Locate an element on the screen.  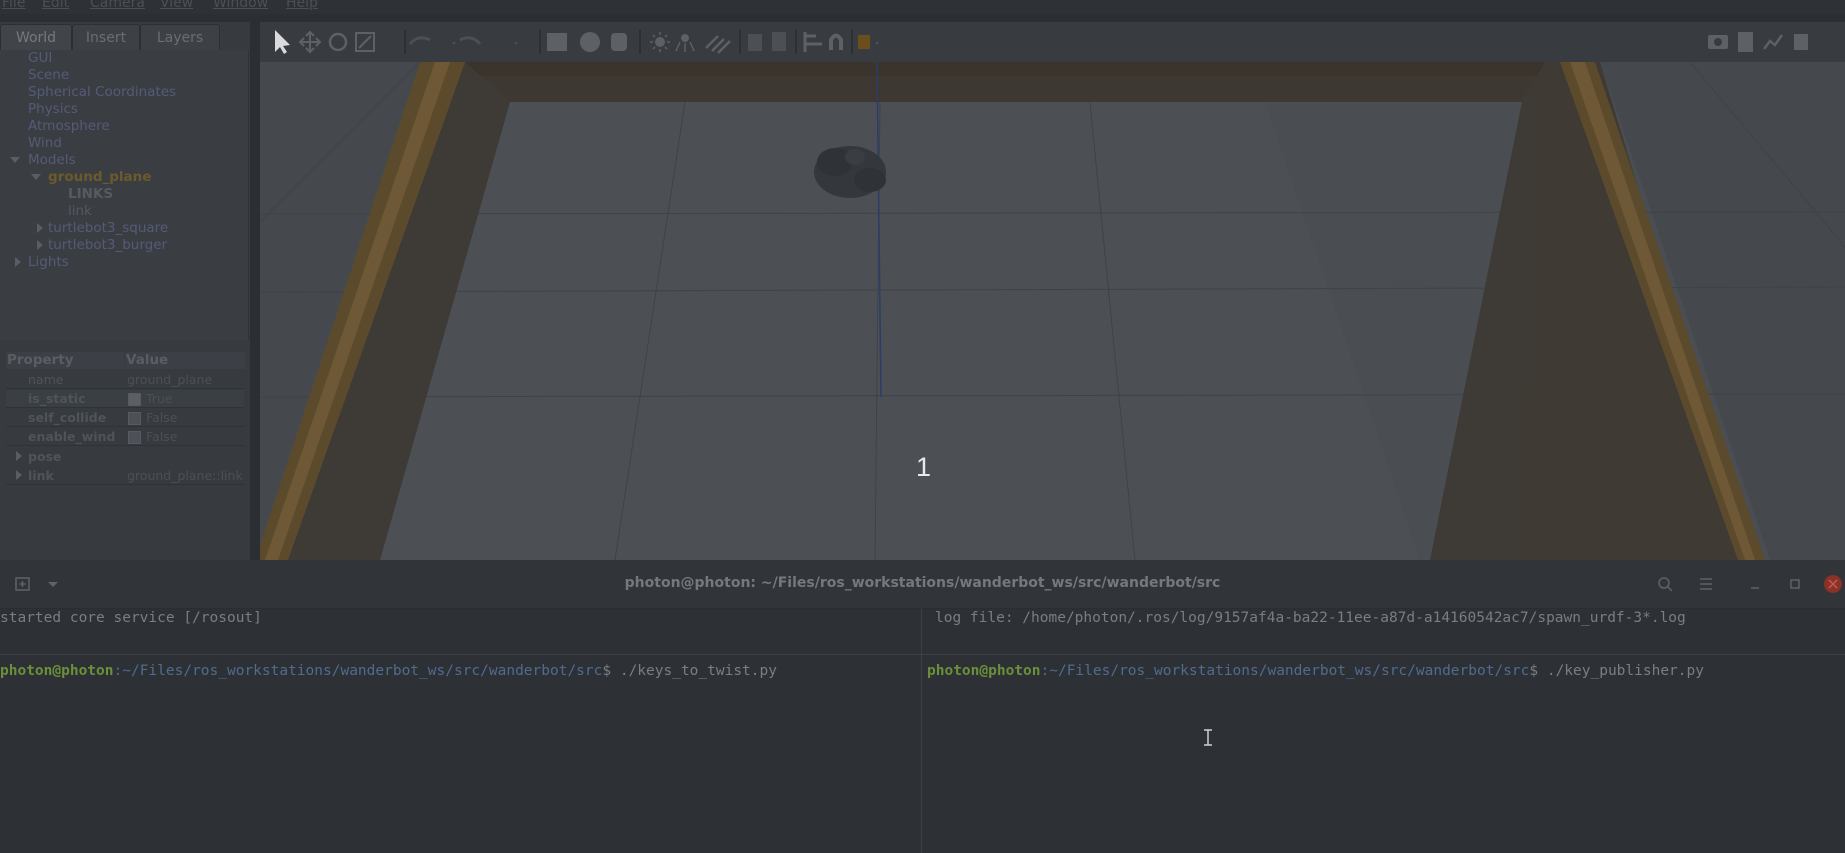
property-name: is_static is located at coordinates (57, 398).